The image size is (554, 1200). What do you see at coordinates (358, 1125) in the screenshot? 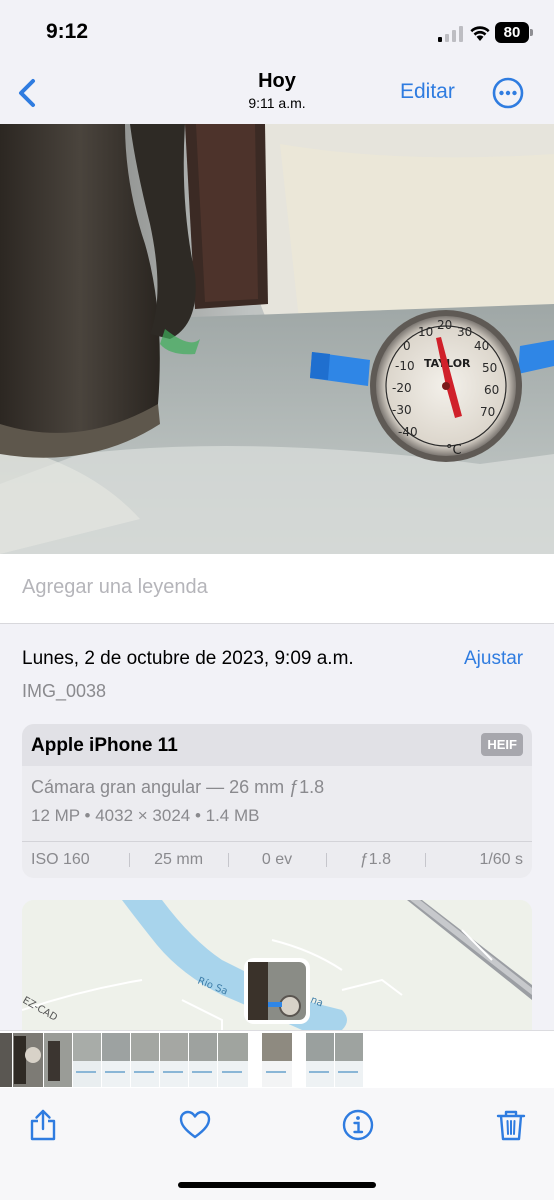
I see `info-icon` at bounding box center [358, 1125].